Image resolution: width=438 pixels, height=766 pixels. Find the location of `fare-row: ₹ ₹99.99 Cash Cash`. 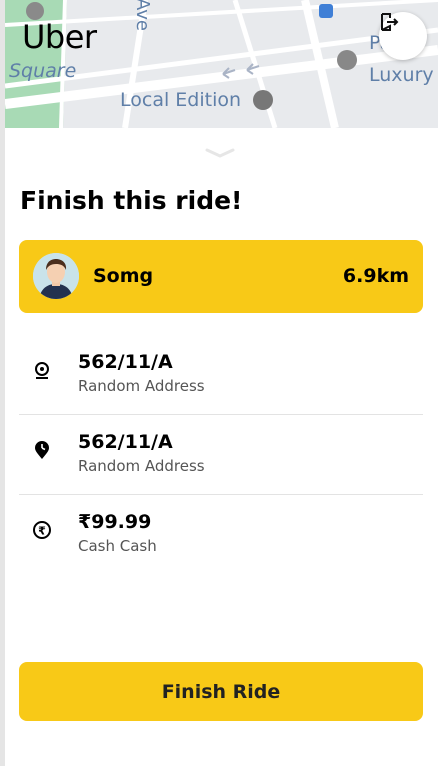

fare-row: ₹ ₹99.99 Cash Cash is located at coordinates (221, 535).